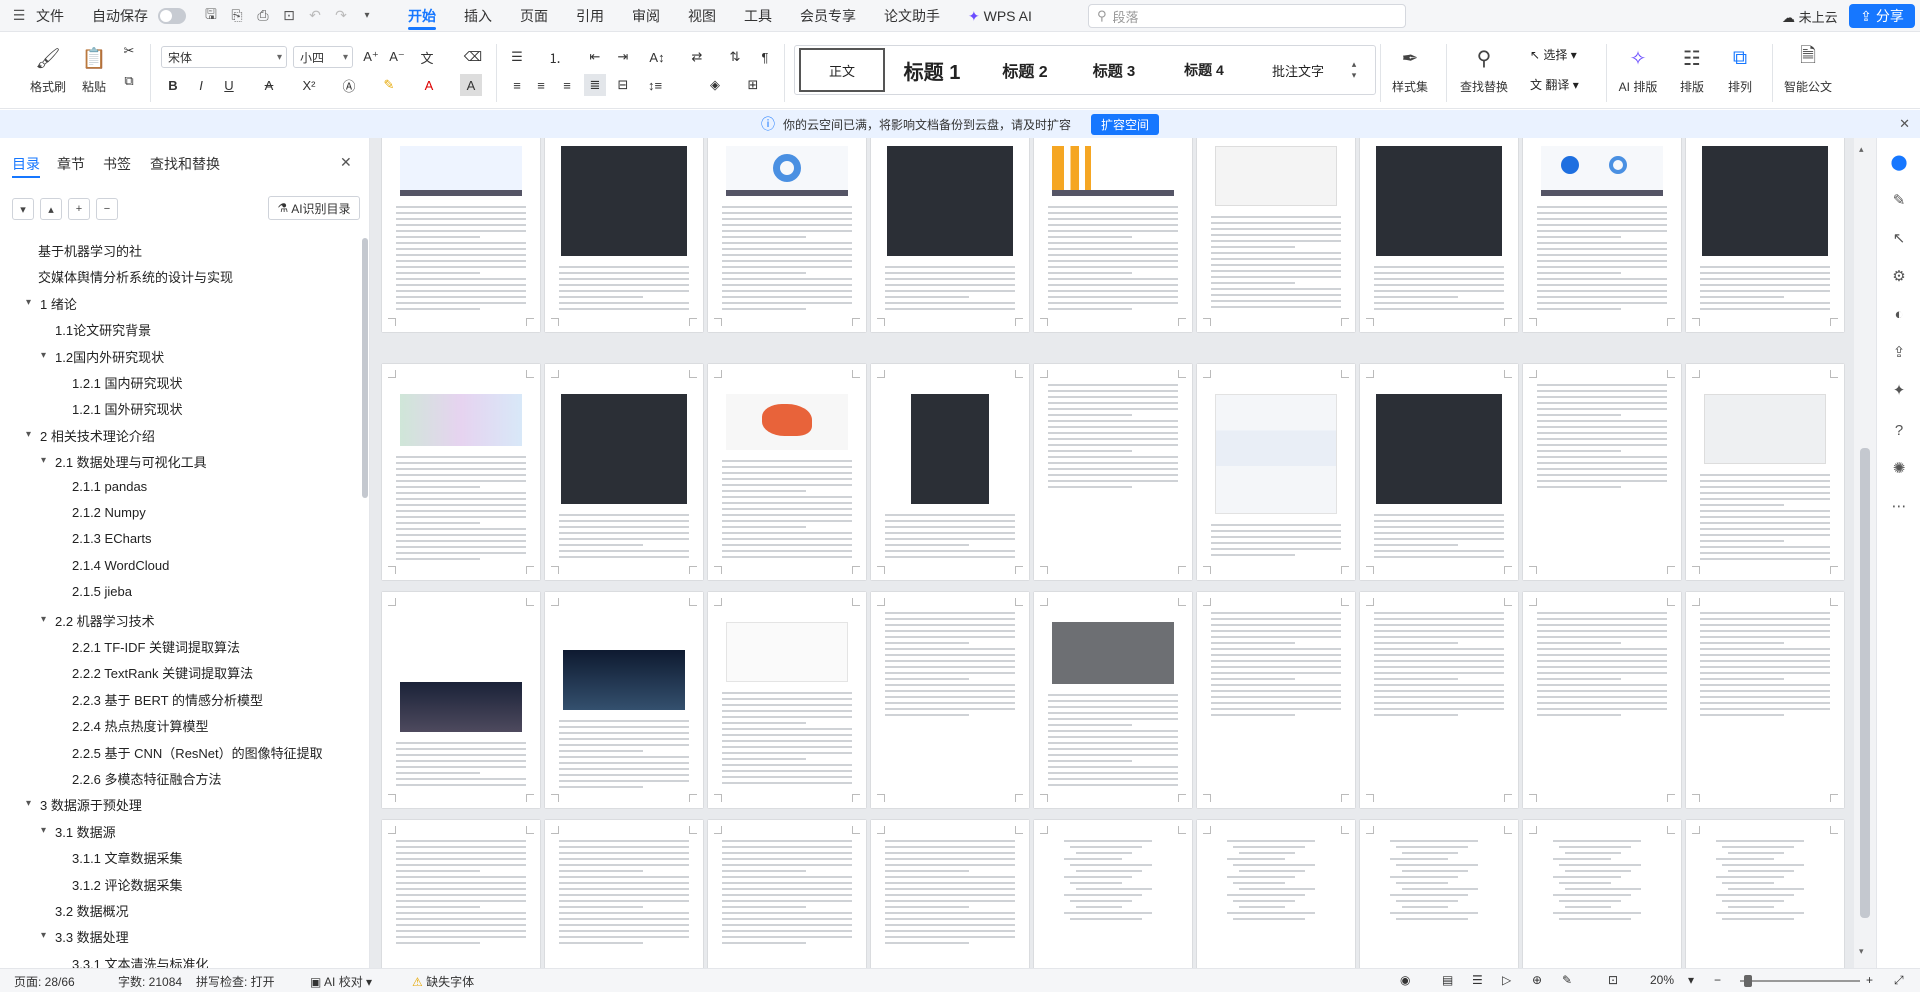 The height and width of the screenshot is (992, 1920). What do you see at coordinates (1298, 70) in the screenshot?
I see `style-comment-text: 批注文字` at bounding box center [1298, 70].